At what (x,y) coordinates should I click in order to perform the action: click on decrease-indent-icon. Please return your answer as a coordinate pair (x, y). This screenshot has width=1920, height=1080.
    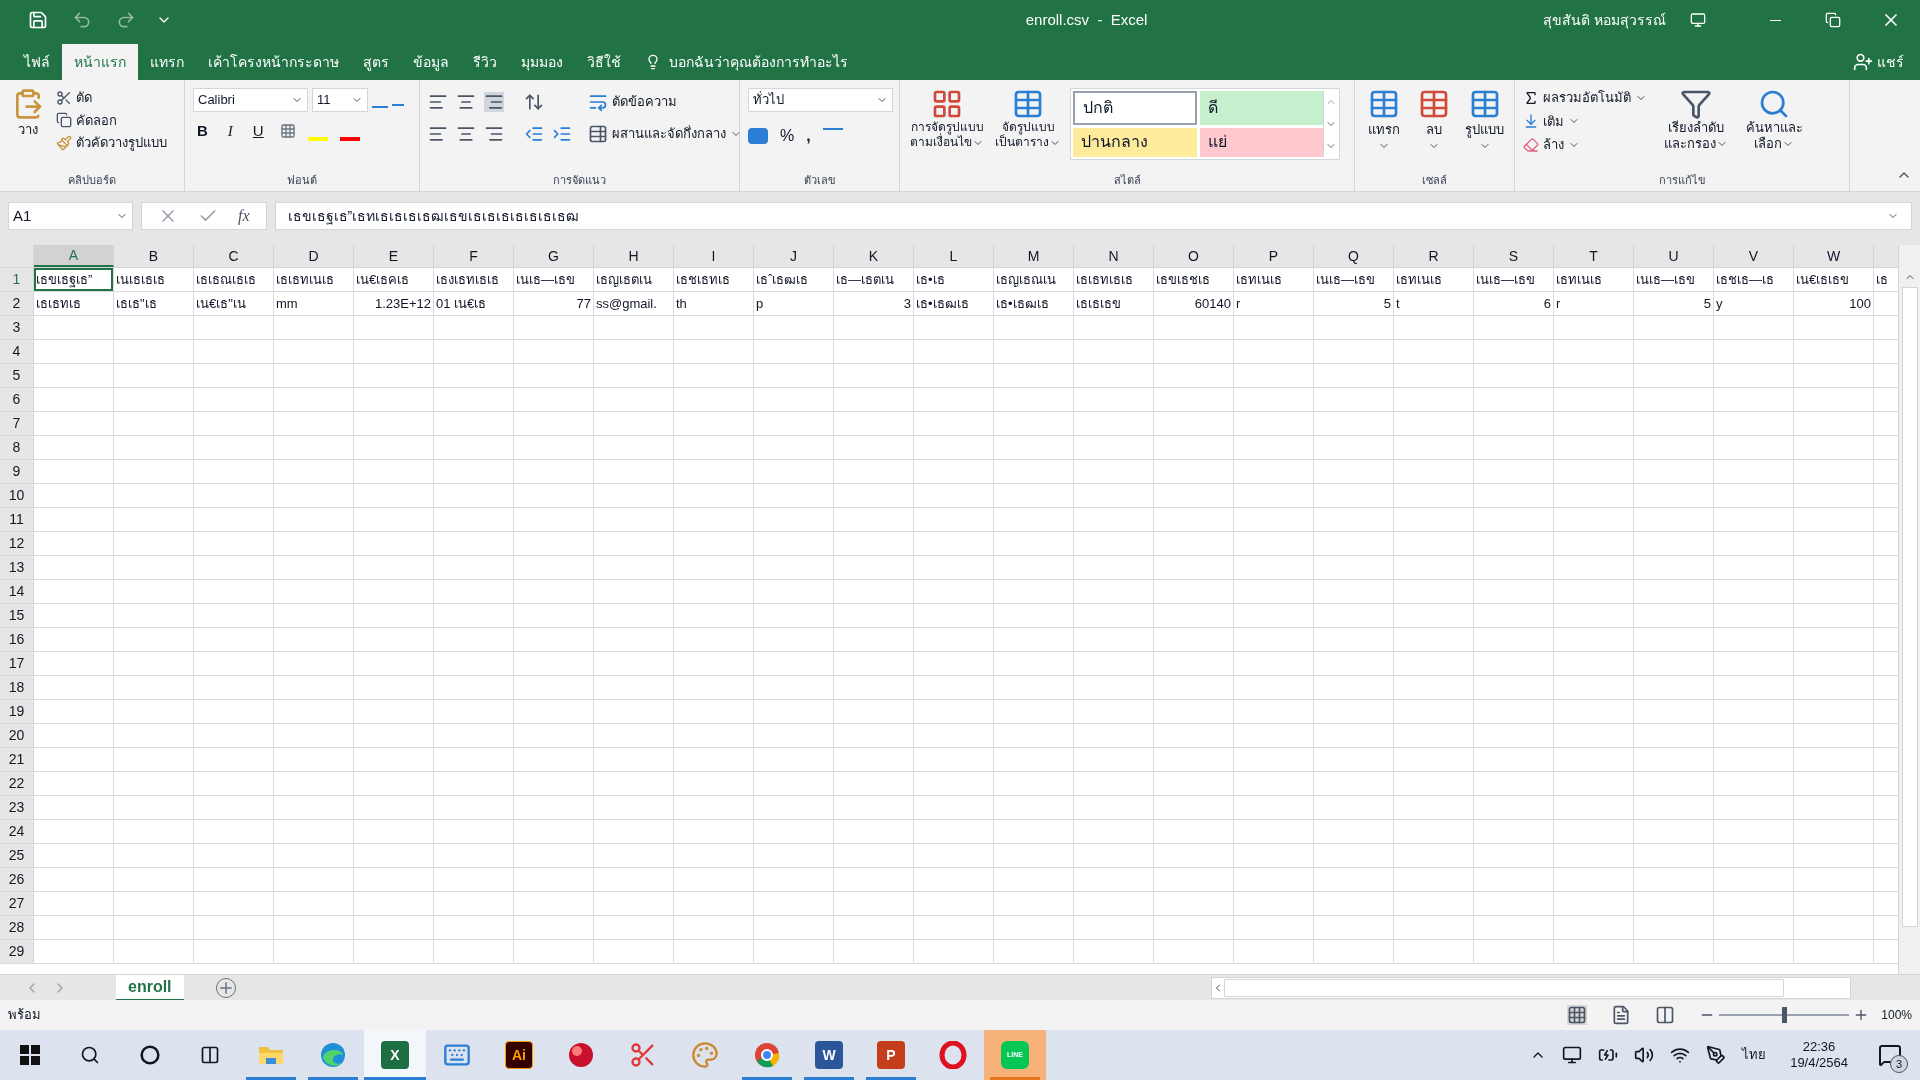
    Looking at the image, I should click on (534, 134).